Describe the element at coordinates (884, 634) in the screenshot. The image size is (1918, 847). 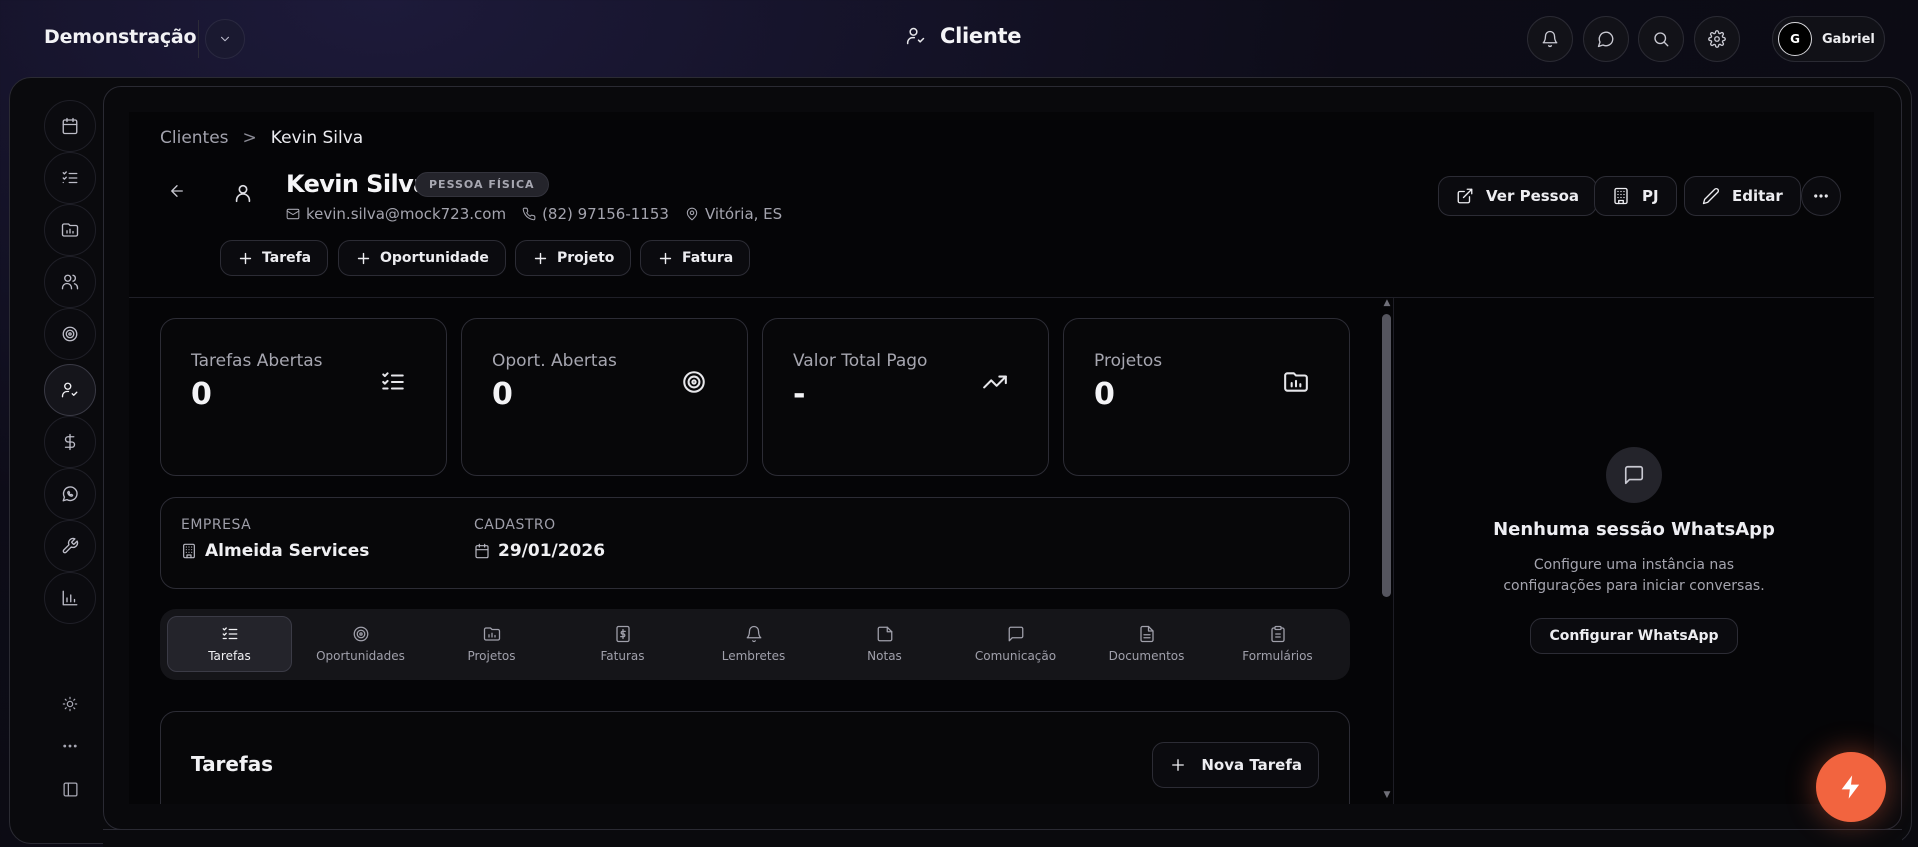
I see `note-icon` at that location.